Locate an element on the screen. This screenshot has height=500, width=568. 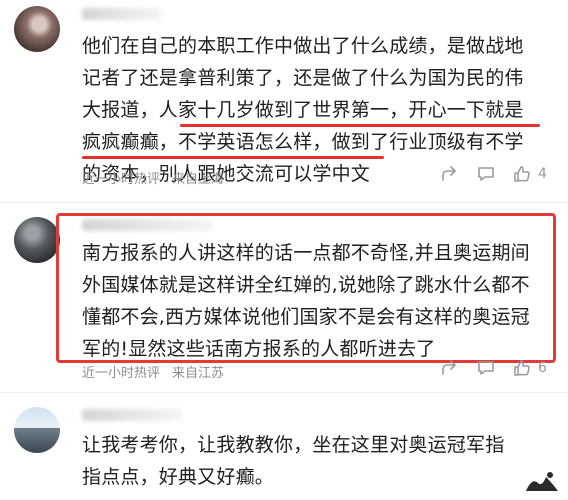
like-button: 6 is located at coordinates (529, 368).